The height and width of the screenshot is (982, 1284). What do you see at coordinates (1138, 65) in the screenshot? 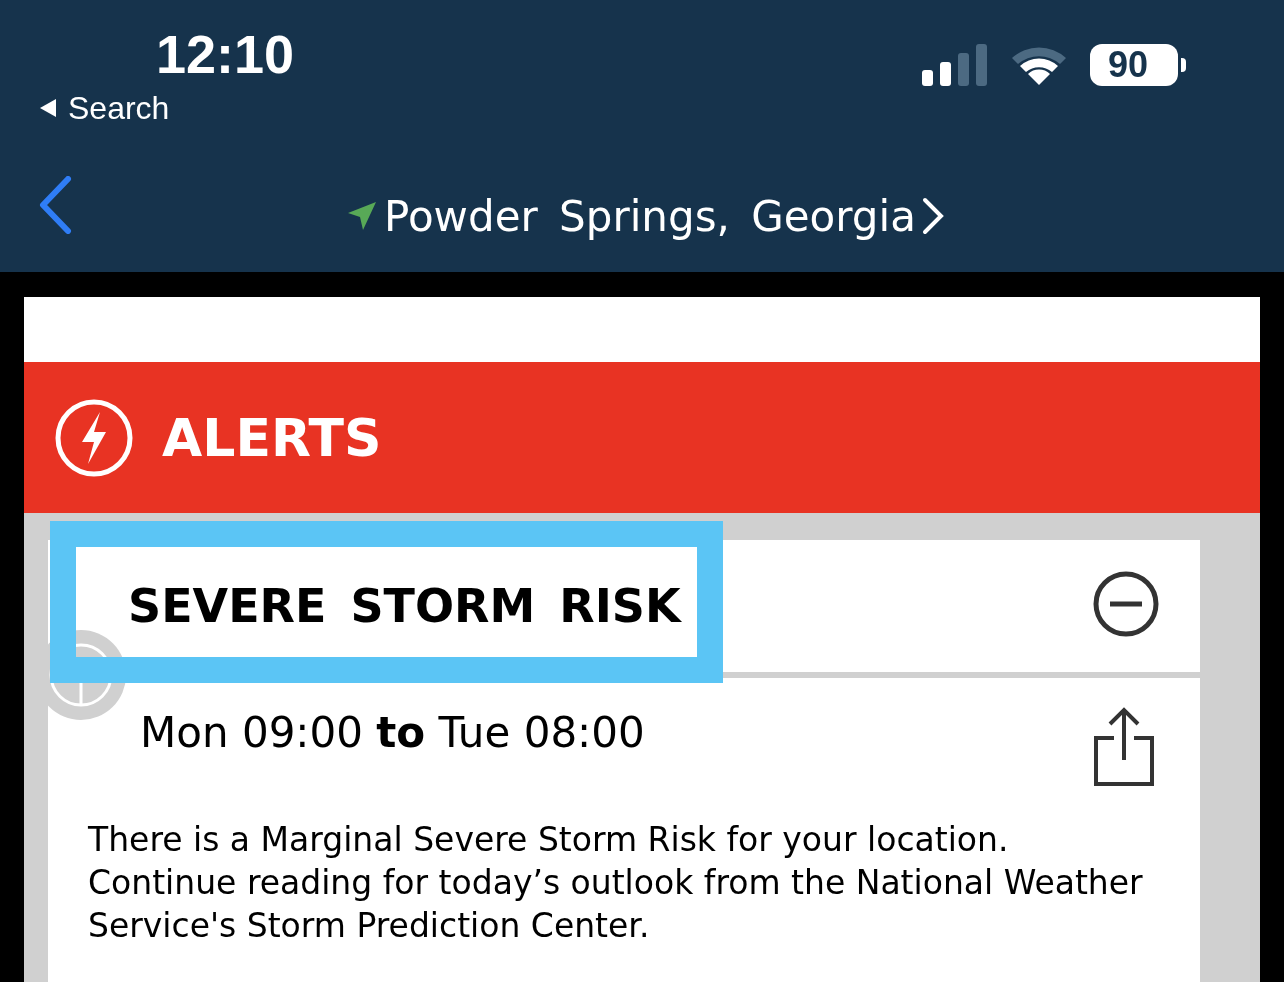
I see `battery-indicator: 90` at bounding box center [1138, 65].